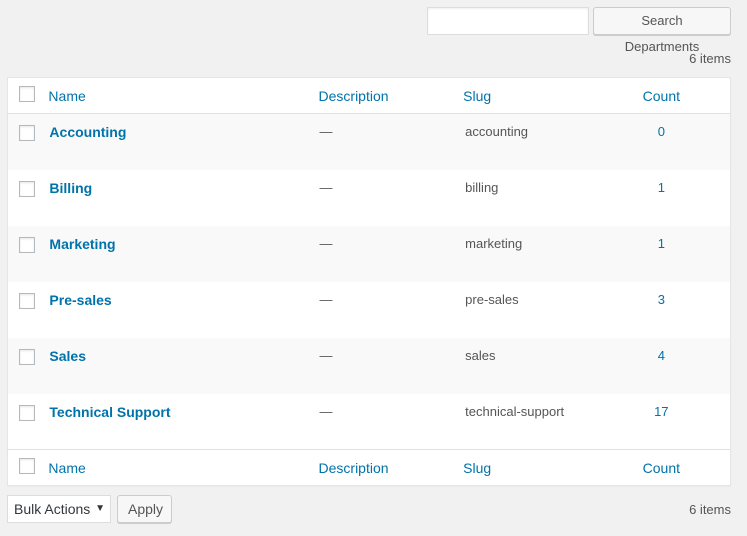  Describe the element at coordinates (144, 509) in the screenshot. I see `apply-button: Apply` at that location.